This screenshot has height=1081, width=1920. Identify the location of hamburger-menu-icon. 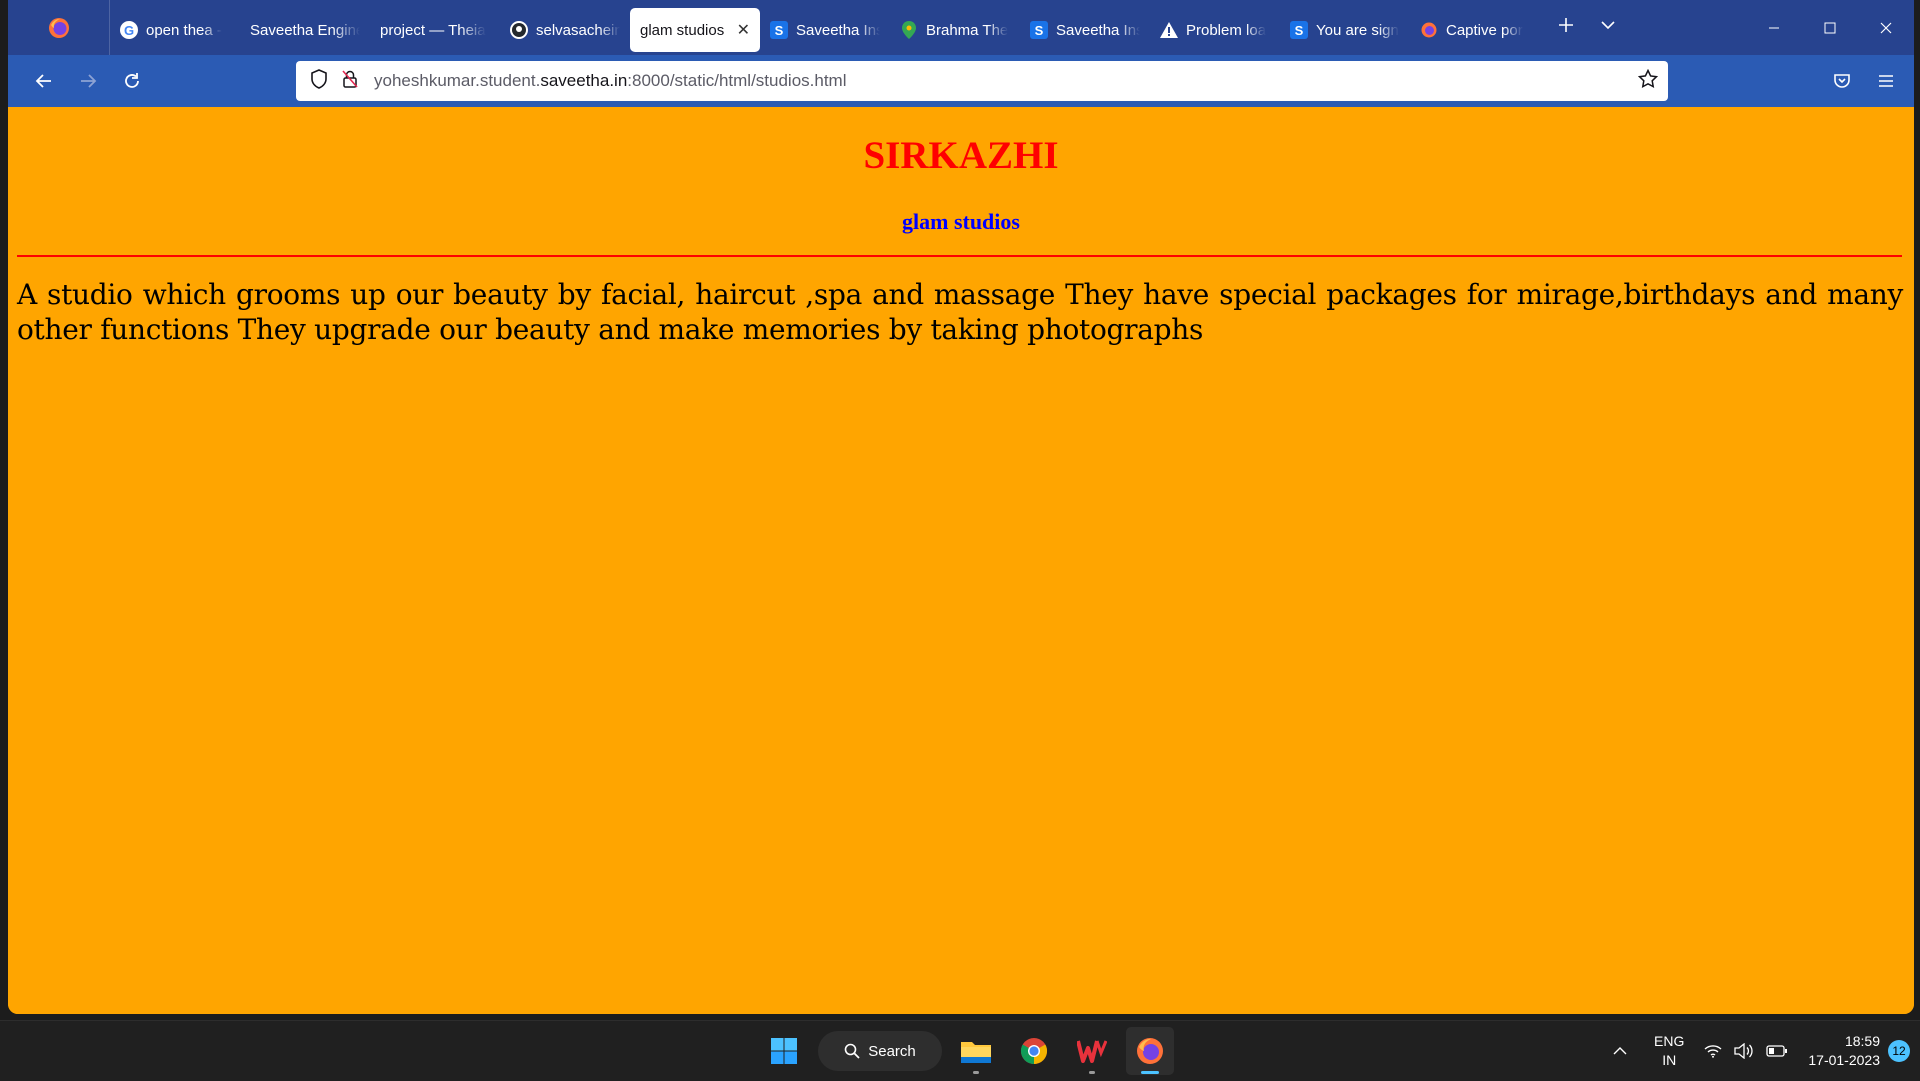
(1886, 81).